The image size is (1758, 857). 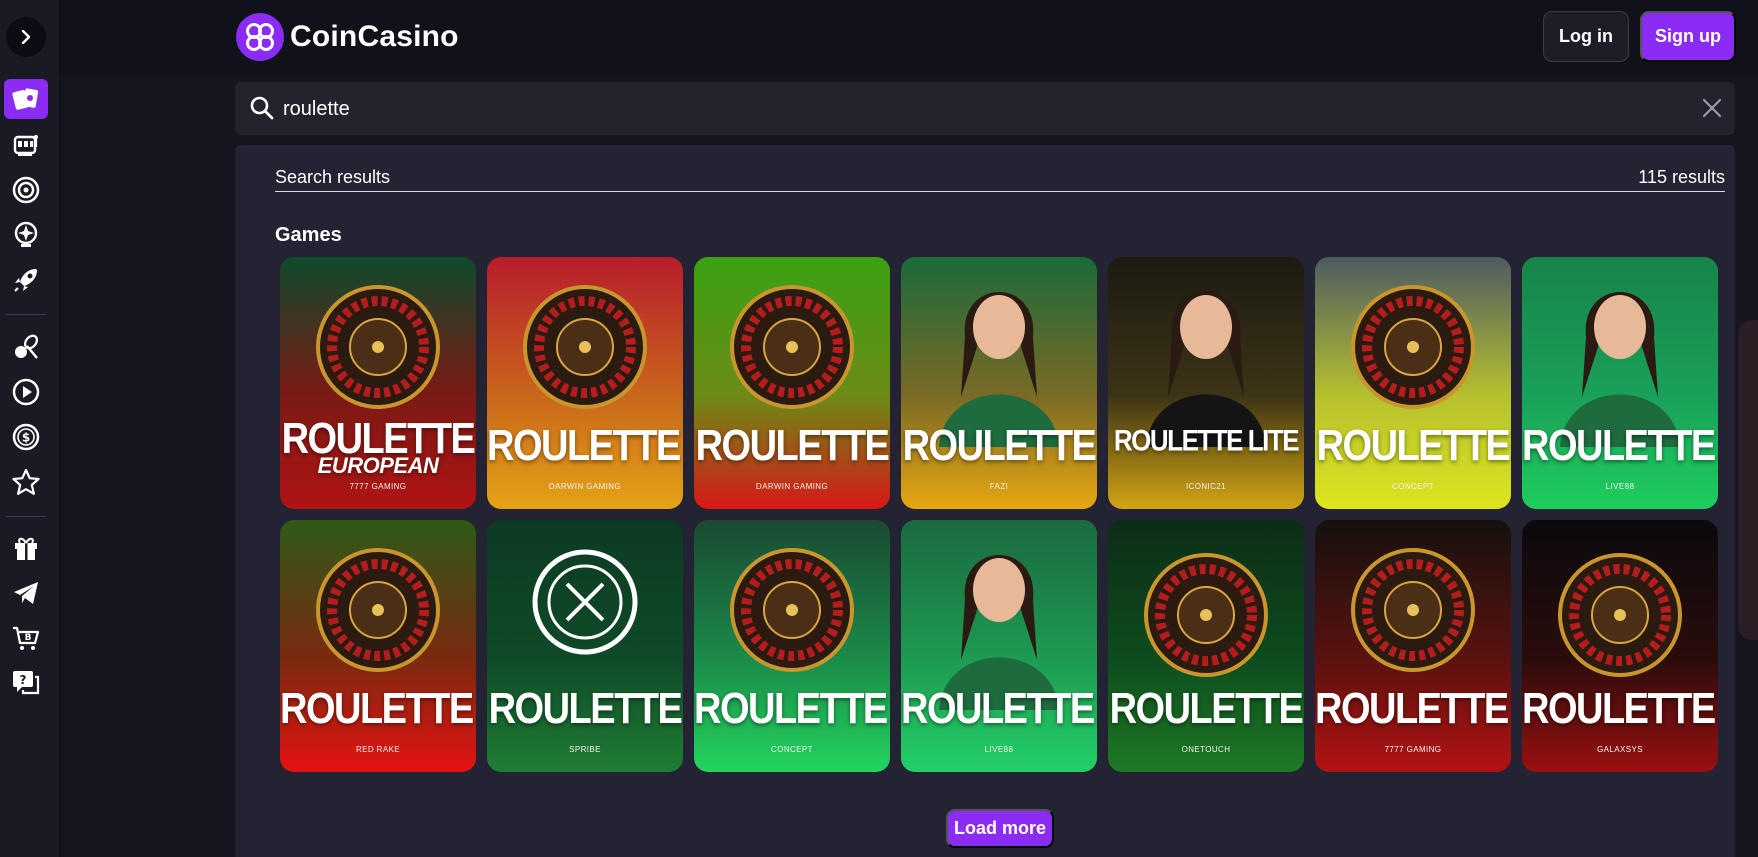 I want to click on game-card: ROULETTE X GALAXSYS, so click(x=1620, y=646).